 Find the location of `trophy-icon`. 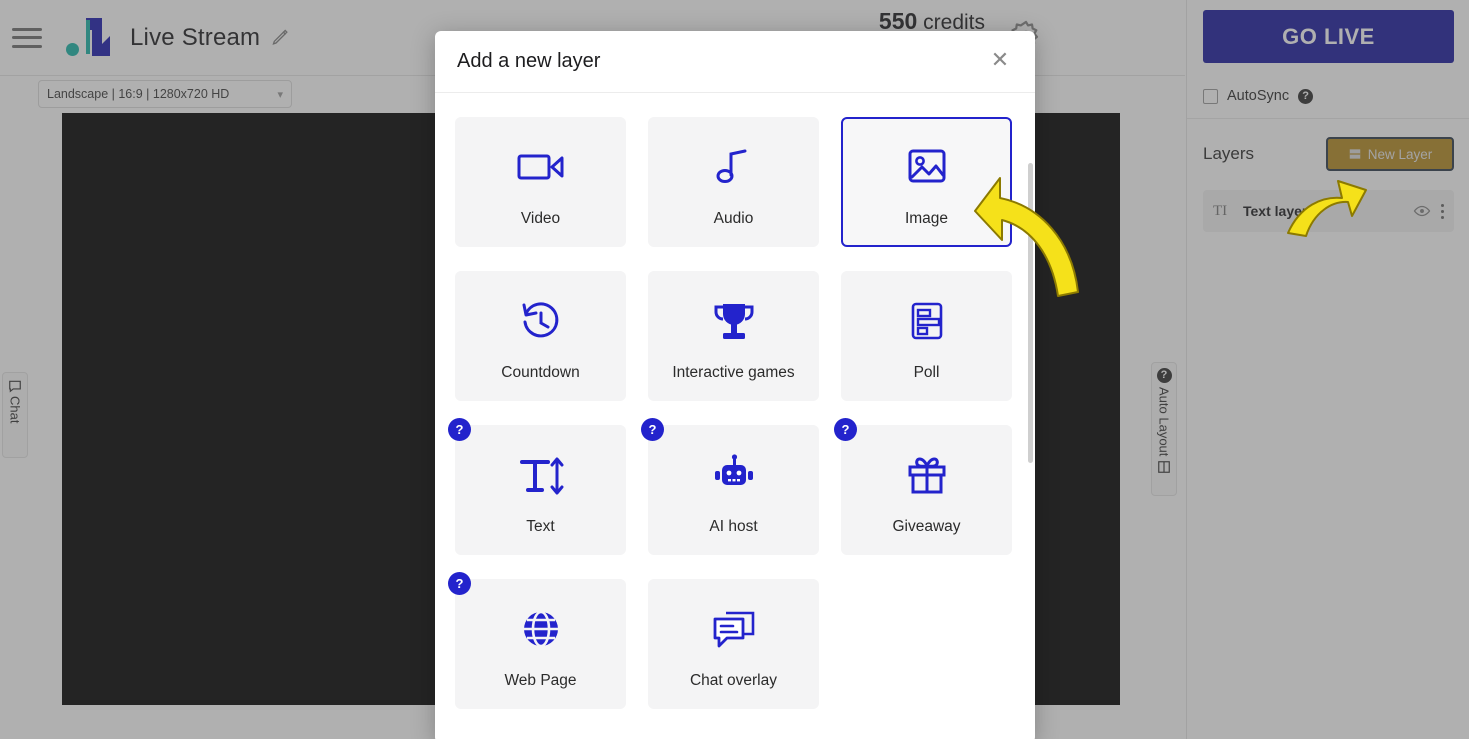

trophy-icon is located at coordinates (734, 321).